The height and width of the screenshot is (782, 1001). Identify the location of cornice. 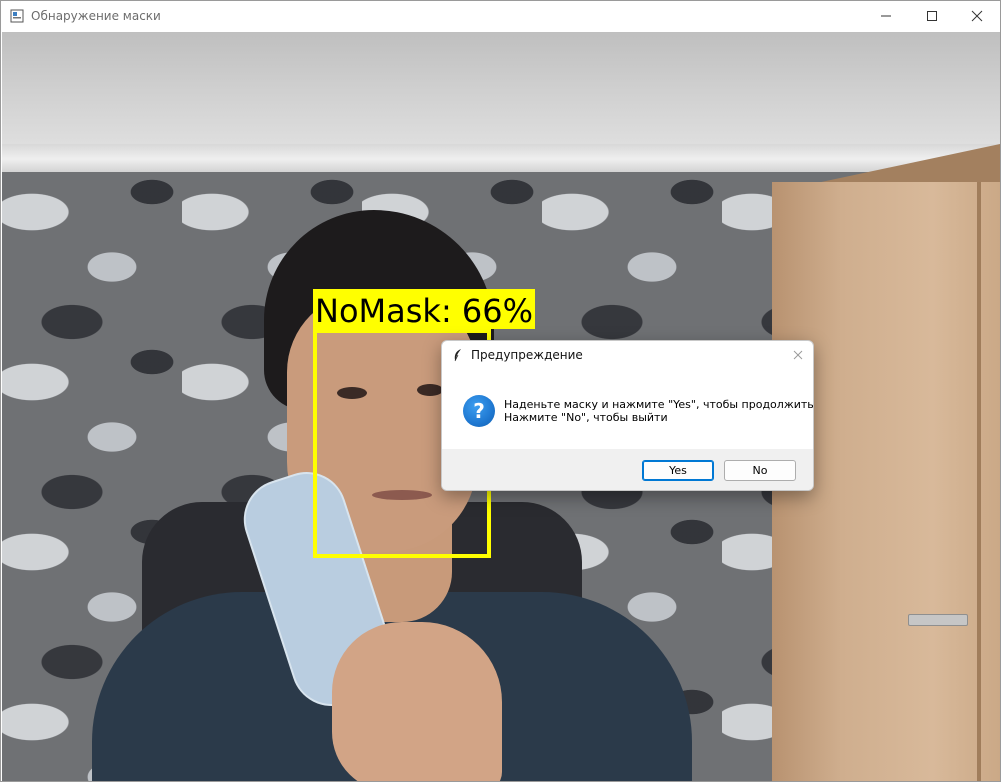
(501, 159).